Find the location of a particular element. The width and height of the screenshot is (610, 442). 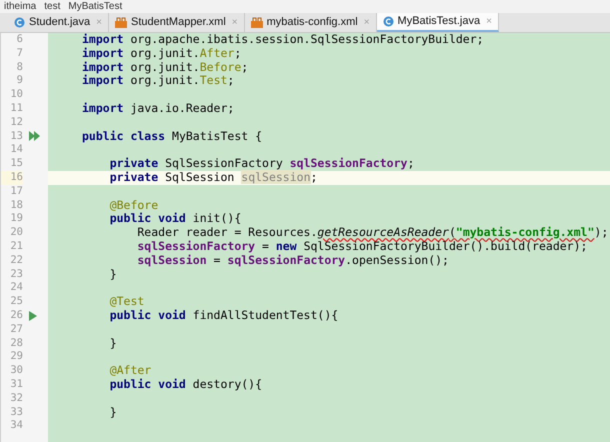

code-line: public class MyBatisTest { is located at coordinates (172, 137).